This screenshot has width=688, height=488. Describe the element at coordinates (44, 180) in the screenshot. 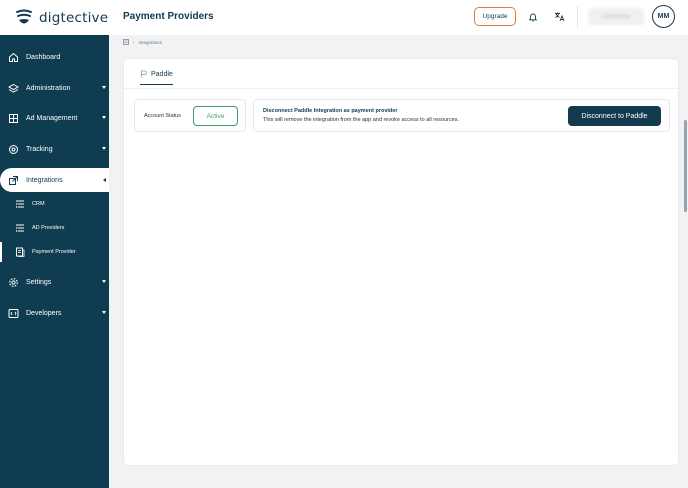

I see `sidebar-item-label: Integrations` at that location.